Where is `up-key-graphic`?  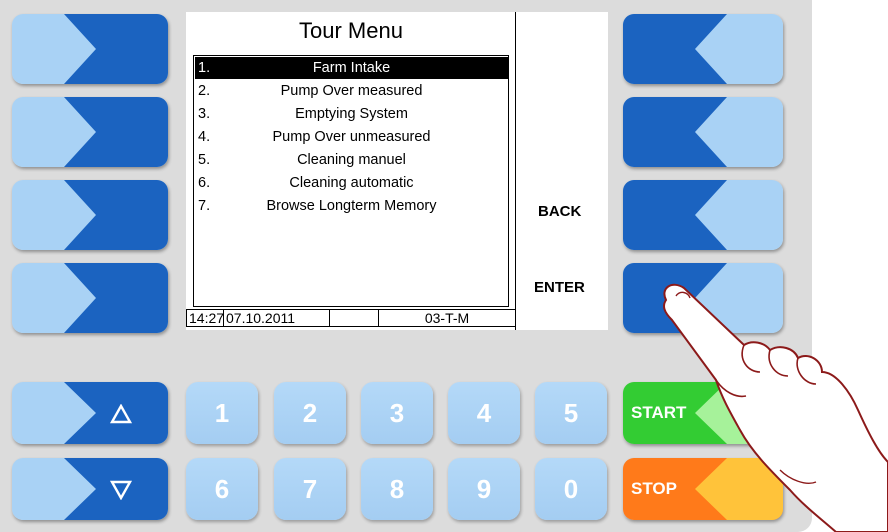
up-key-graphic is located at coordinates (90, 413).